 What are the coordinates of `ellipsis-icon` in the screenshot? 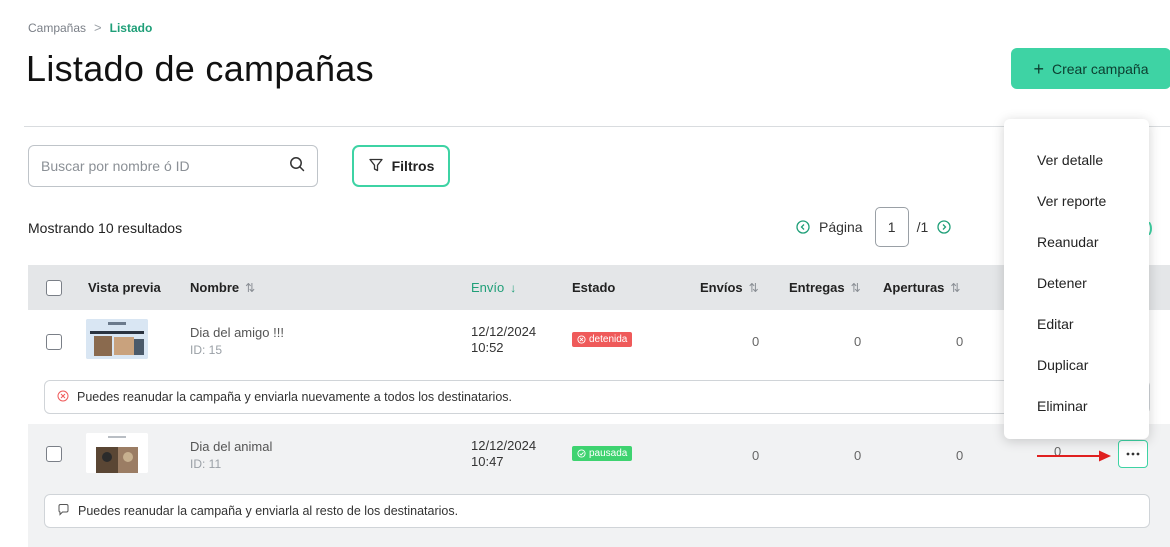 It's located at (1133, 454).